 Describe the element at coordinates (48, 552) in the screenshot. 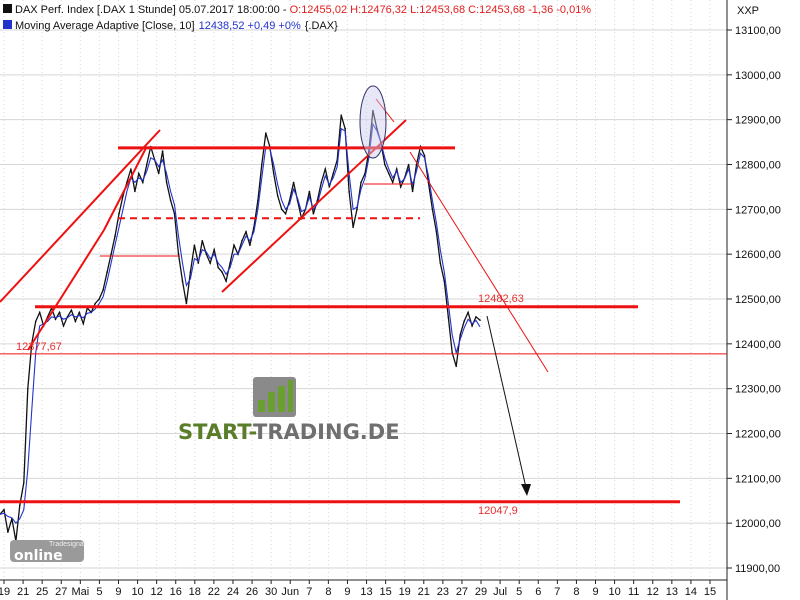

I see `tradesignal-online-logo: Tradesignal online` at that location.